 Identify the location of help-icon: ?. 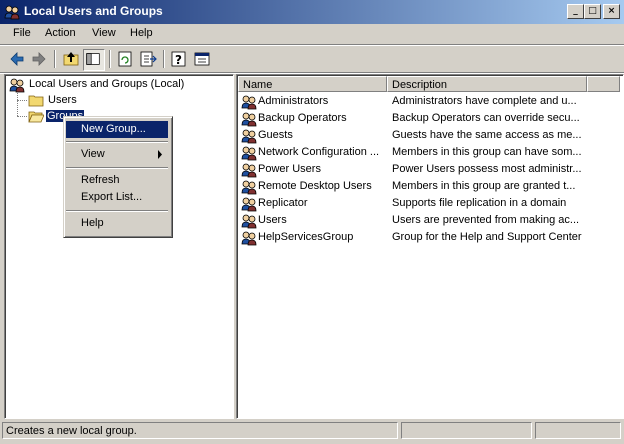
(179, 59).